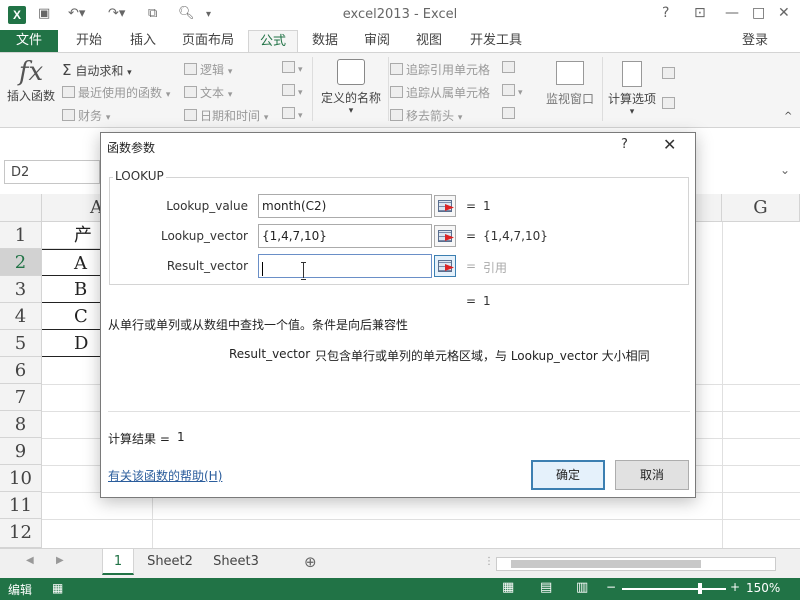  I want to click on row-header-5: 5, so click(21, 343).